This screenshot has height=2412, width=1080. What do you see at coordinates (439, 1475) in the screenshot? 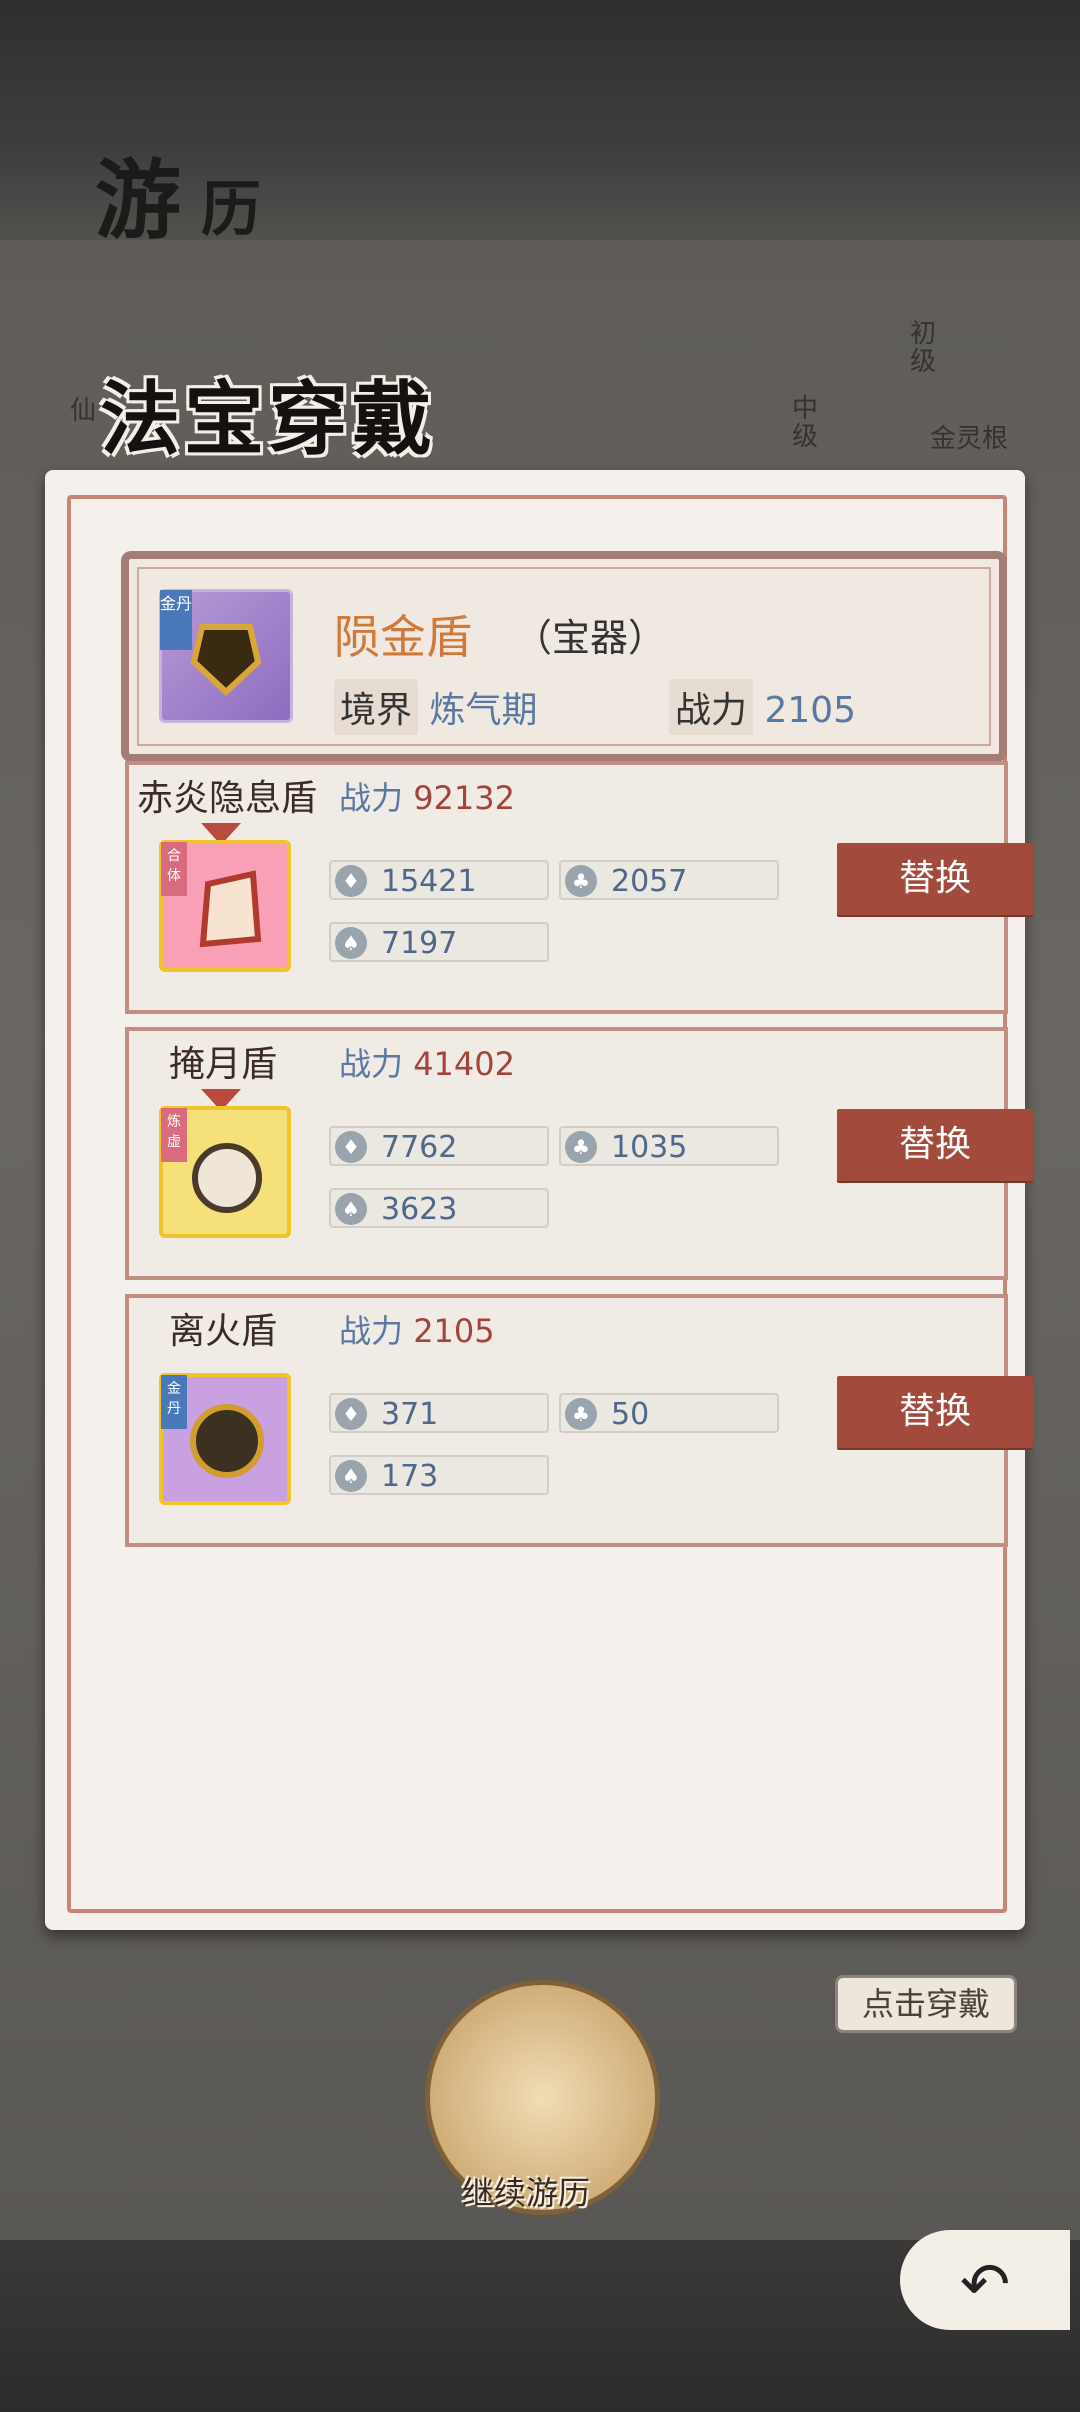
I see `stat-defense: ♠ 173` at bounding box center [439, 1475].